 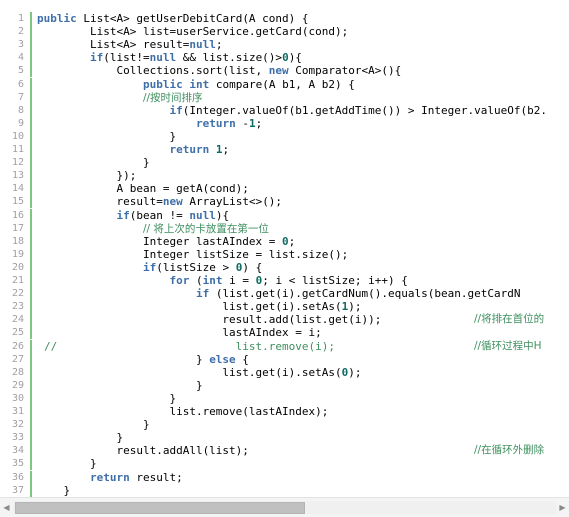 What do you see at coordinates (57, 18) in the screenshot?
I see `code-token: public` at bounding box center [57, 18].